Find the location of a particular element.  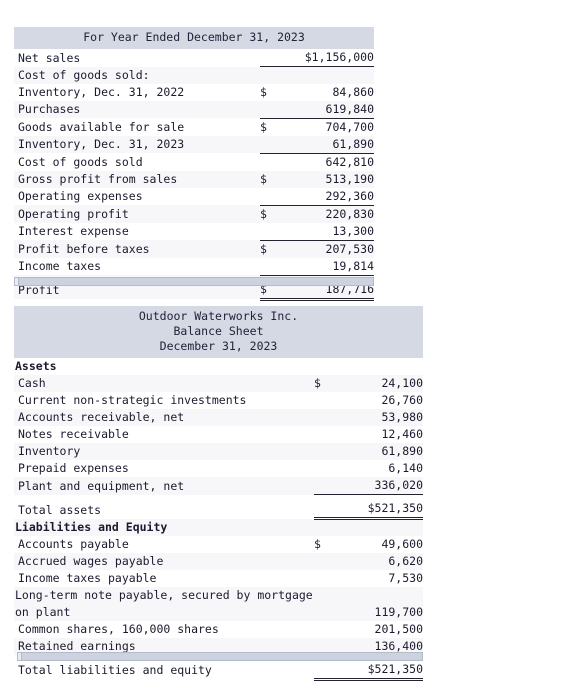

table-row: Cost of goods sold: is located at coordinates (194, 75).